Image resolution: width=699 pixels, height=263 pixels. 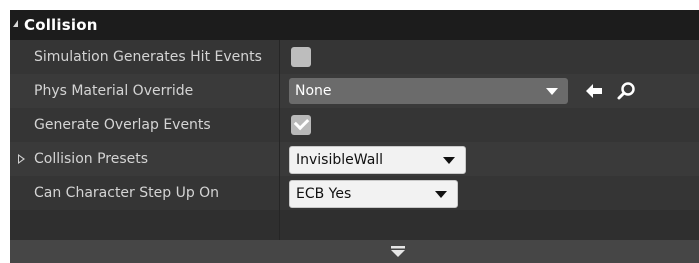 I want to click on use-selected-button, so click(x=594, y=91).